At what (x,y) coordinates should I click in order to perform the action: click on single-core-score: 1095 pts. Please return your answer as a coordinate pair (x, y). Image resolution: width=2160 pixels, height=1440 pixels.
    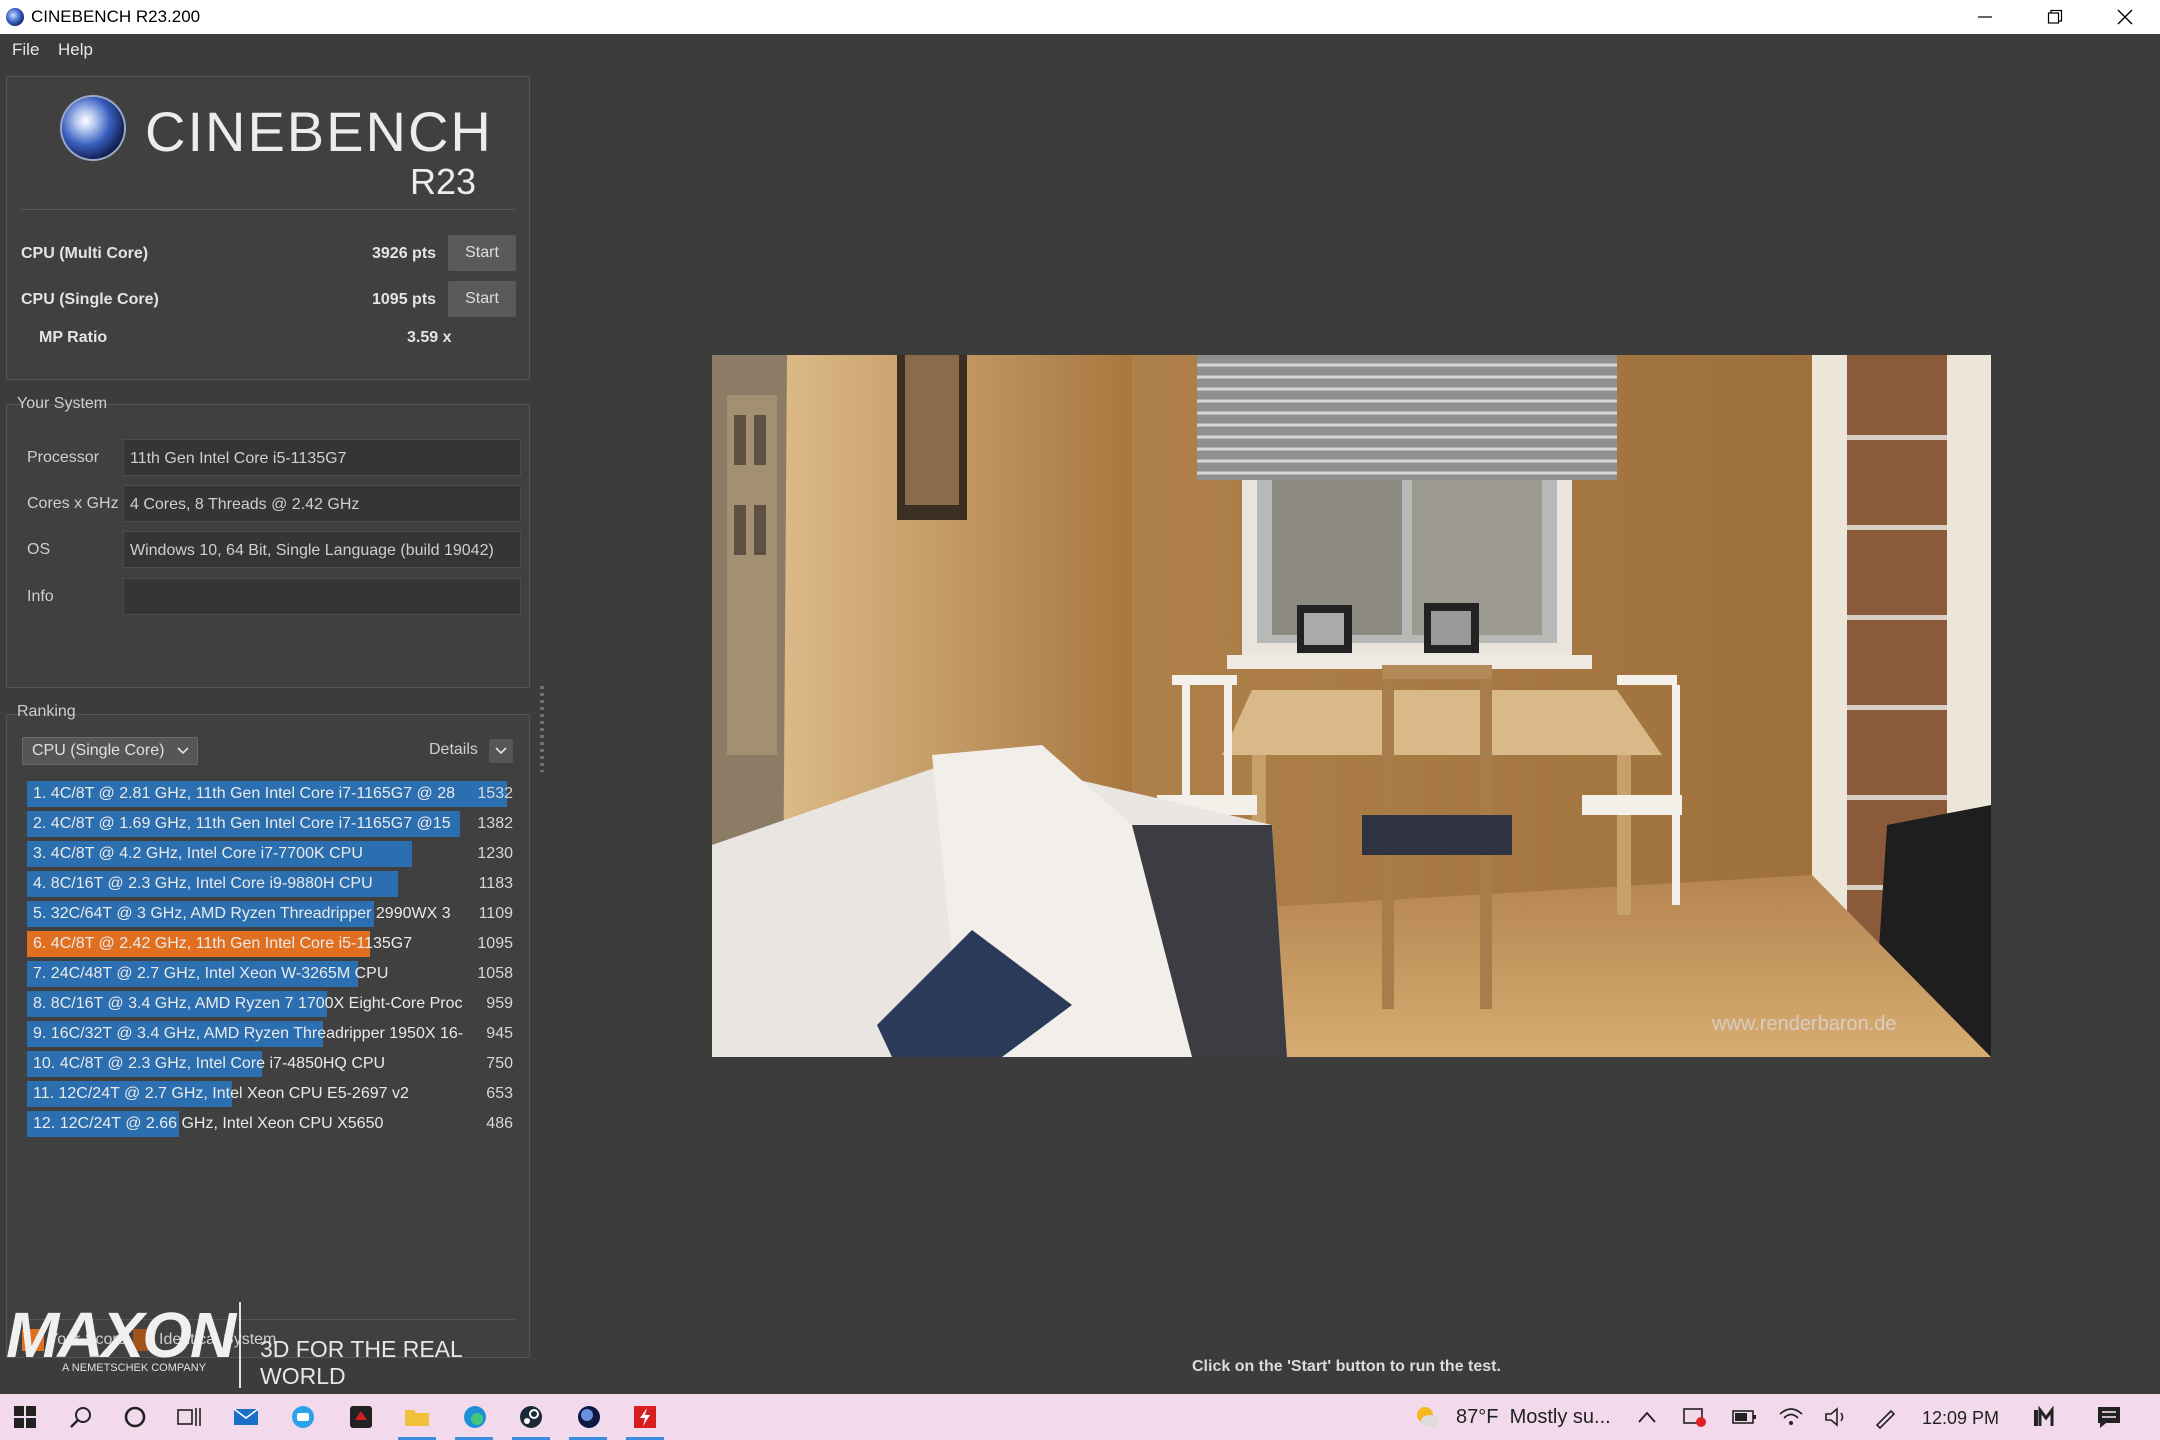
    Looking at the image, I should click on (404, 299).